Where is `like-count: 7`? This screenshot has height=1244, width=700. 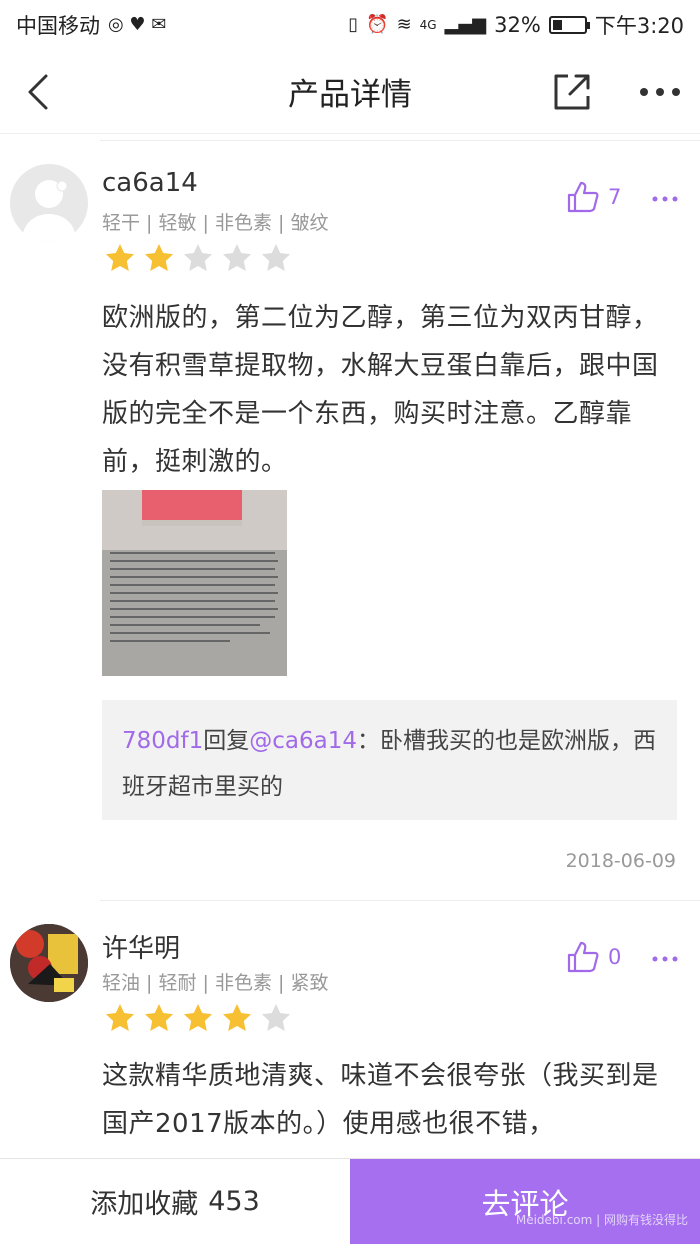 like-count: 7 is located at coordinates (615, 197).